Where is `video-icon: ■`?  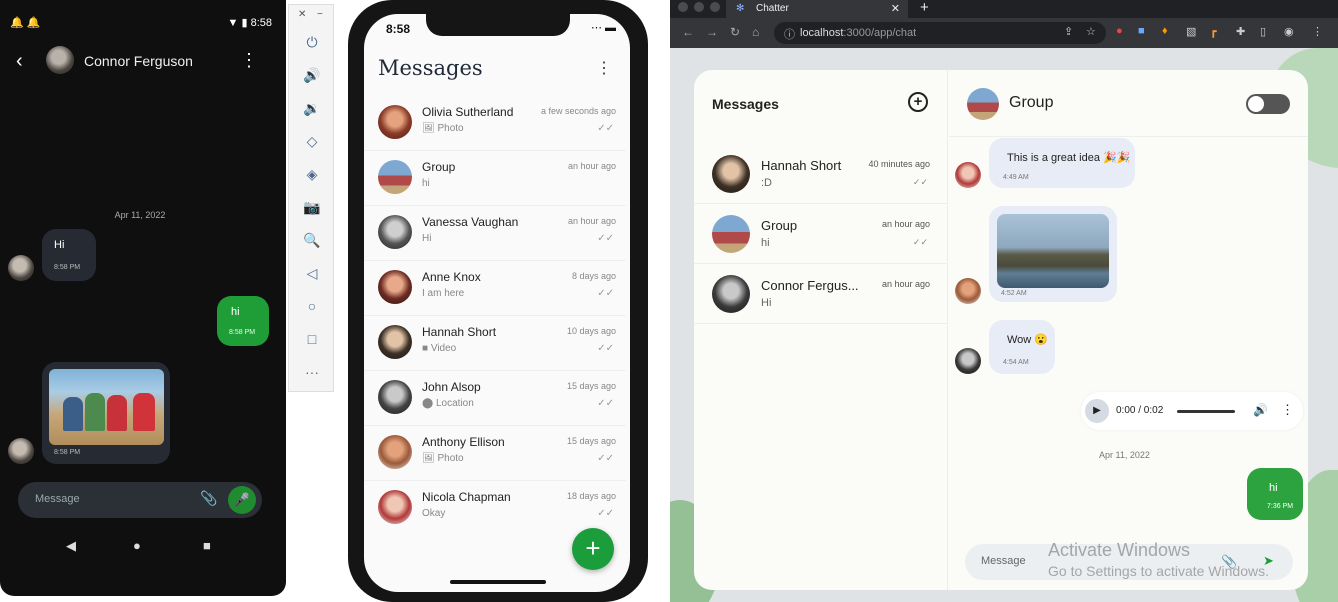
video-icon: ■ is located at coordinates (425, 348).